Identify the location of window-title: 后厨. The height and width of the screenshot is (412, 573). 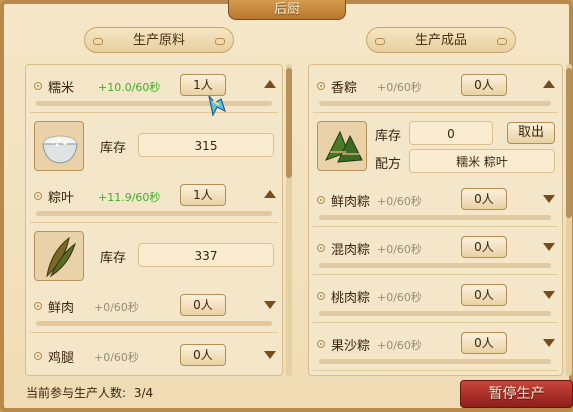
(287, 10).